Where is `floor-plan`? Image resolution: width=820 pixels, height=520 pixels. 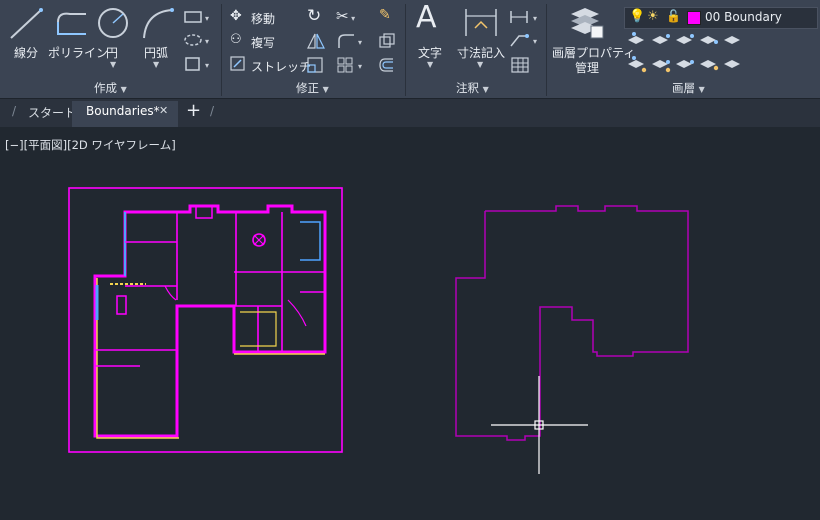 floor-plan is located at coordinates (210, 321).